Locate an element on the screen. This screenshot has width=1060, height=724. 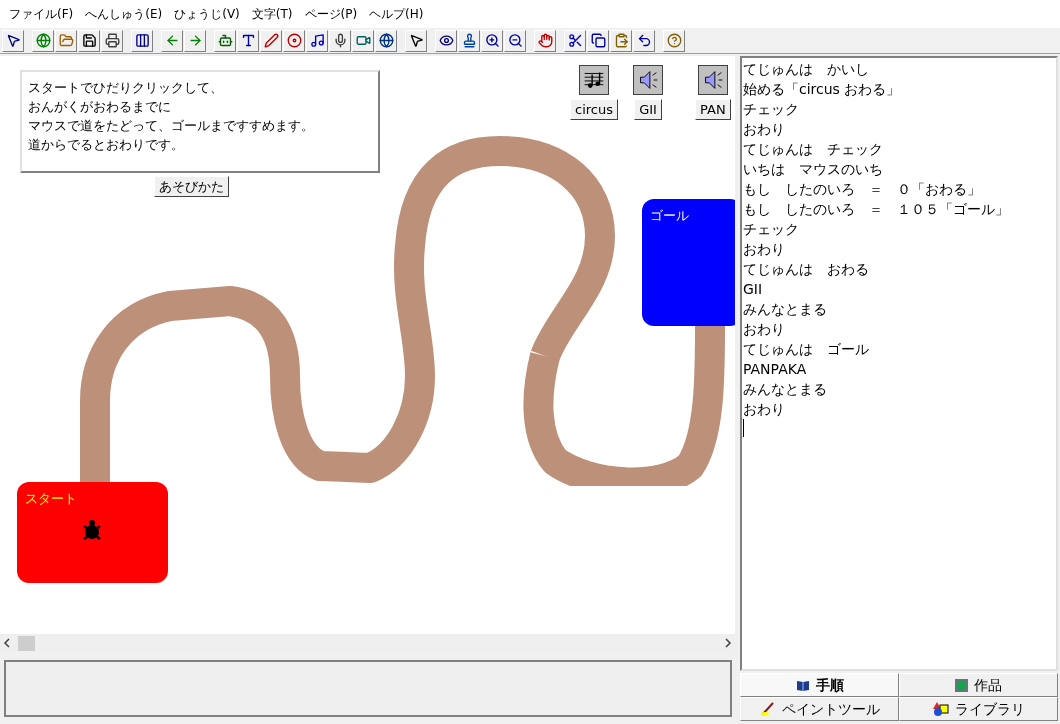
music-icon is located at coordinates (317, 40).